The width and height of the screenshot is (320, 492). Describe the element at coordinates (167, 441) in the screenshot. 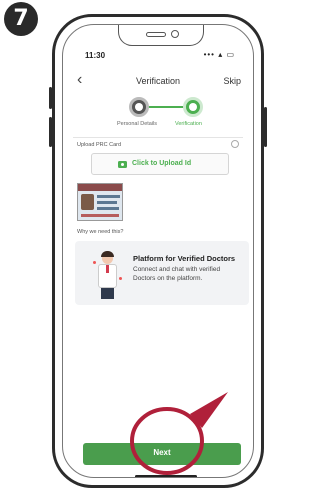

I see `highlight-circle` at that location.